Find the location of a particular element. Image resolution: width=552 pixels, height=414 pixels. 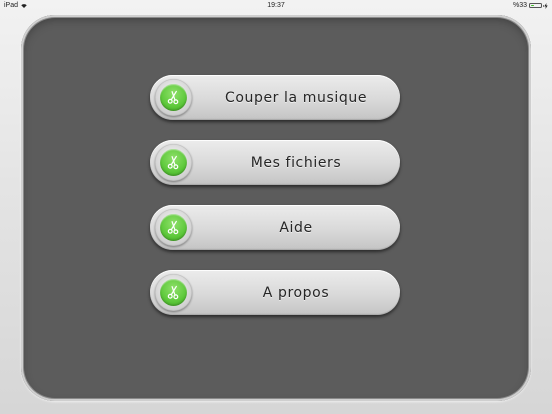

status-time: 19:37 is located at coordinates (276, 5).